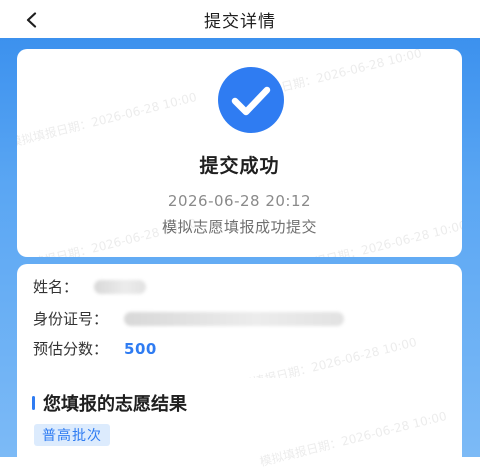 This screenshot has width=480, height=468. Describe the element at coordinates (33, 403) in the screenshot. I see `section-accent-bar` at that location.